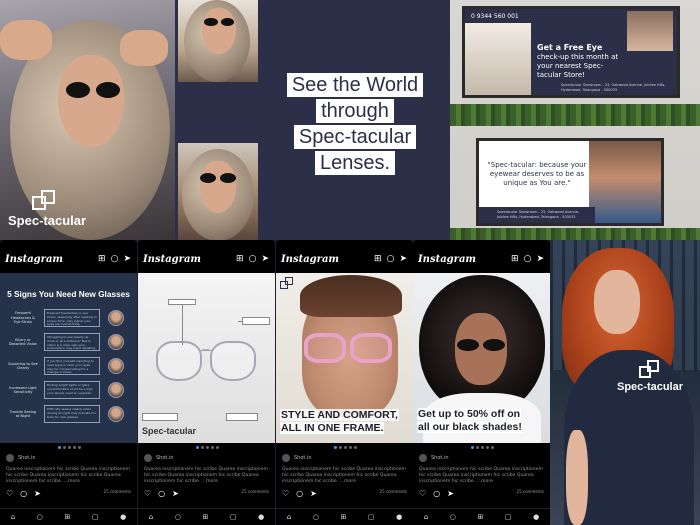 The width and height of the screenshot is (700, 525). Describe the element at coordinates (344, 358) in the screenshot. I see `post-media: STYLE AND COMFORT, ALL IN ONE FRAME.` at that location.